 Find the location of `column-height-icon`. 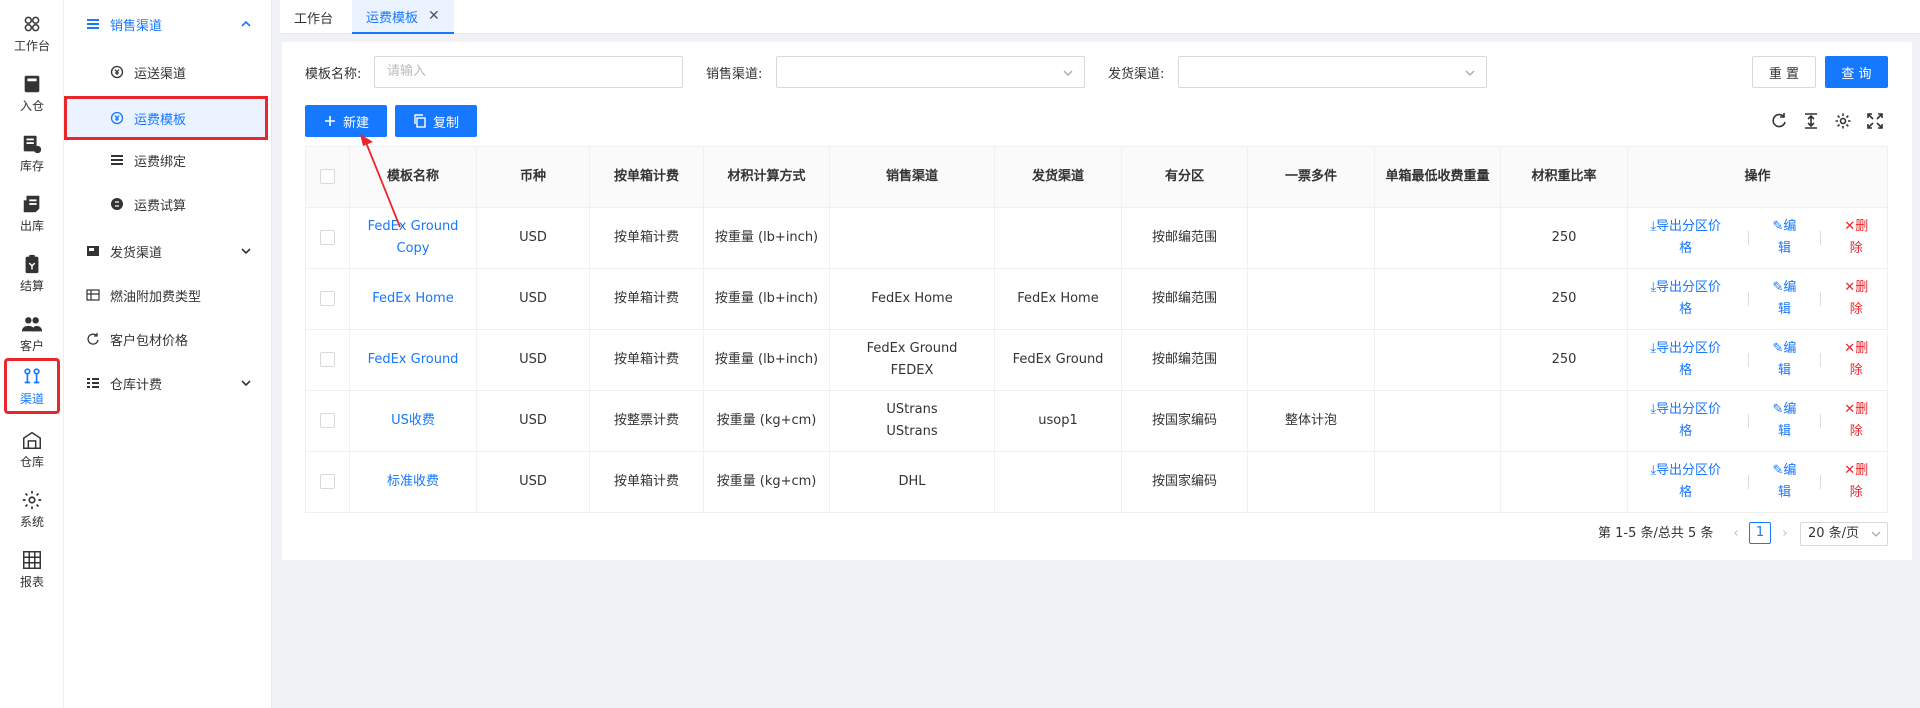

column-height-icon is located at coordinates (1811, 121).